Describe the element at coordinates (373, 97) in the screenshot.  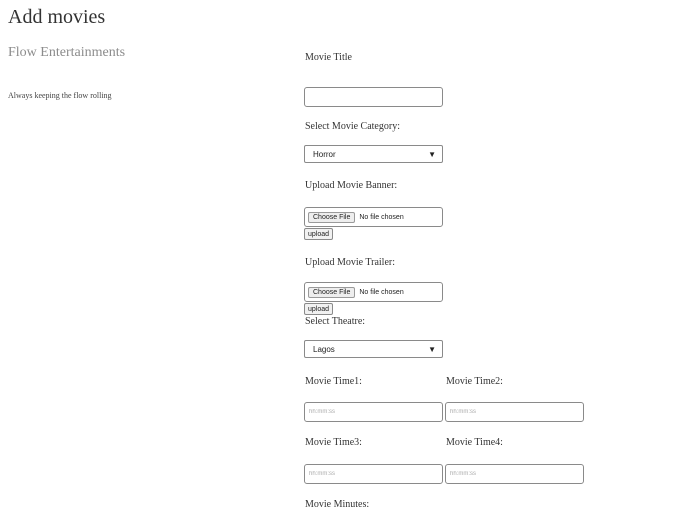
I see `movie-title-input` at that location.